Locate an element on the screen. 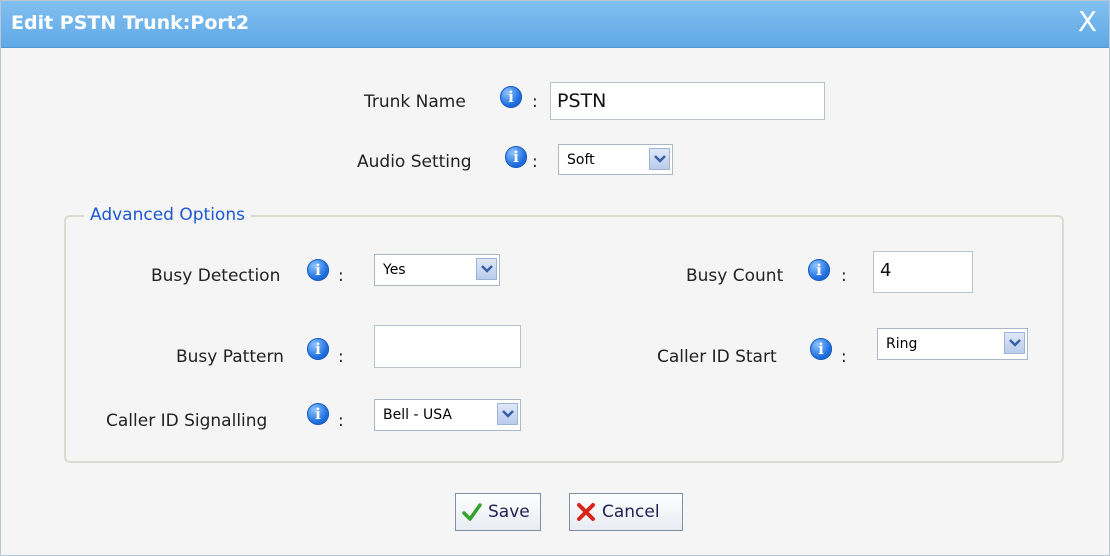 Image resolution: width=1110 pixels, height=556 pixels. cancel-button: Cancel is located at coordinates (626, 512).